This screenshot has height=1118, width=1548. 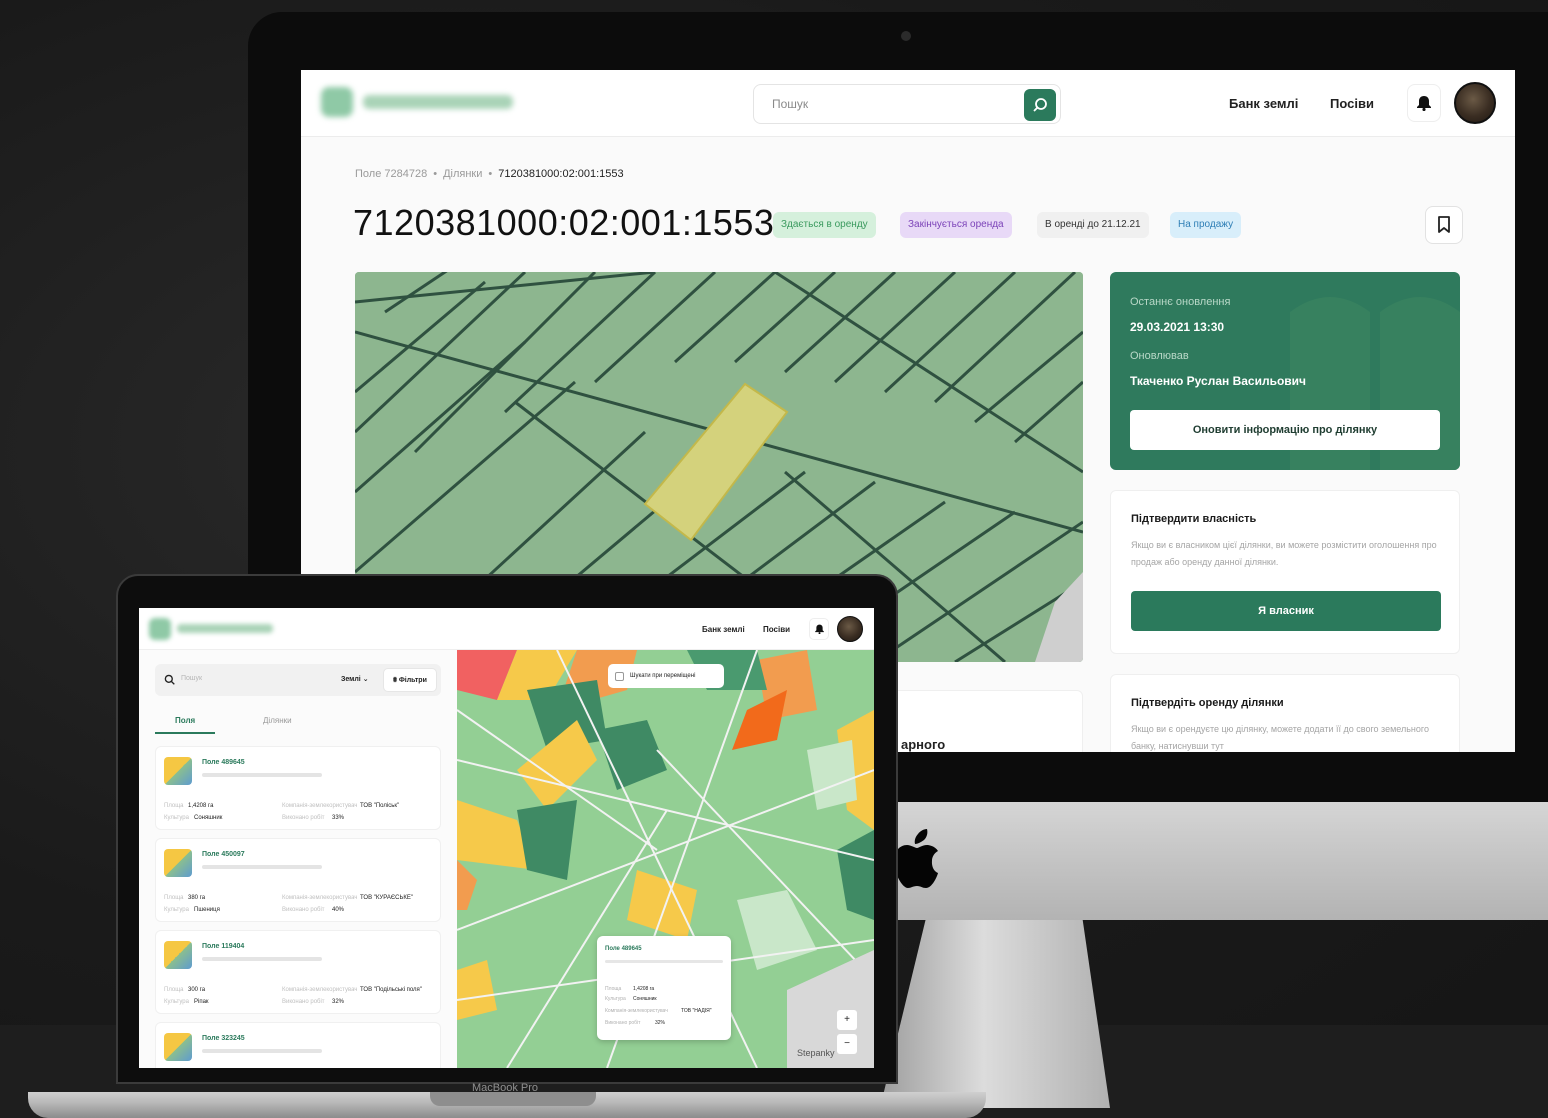 What do you see at coordinates (907, 104) in the screenshot?
I see `search-field: Пошук` at bounding box center [907, 104].